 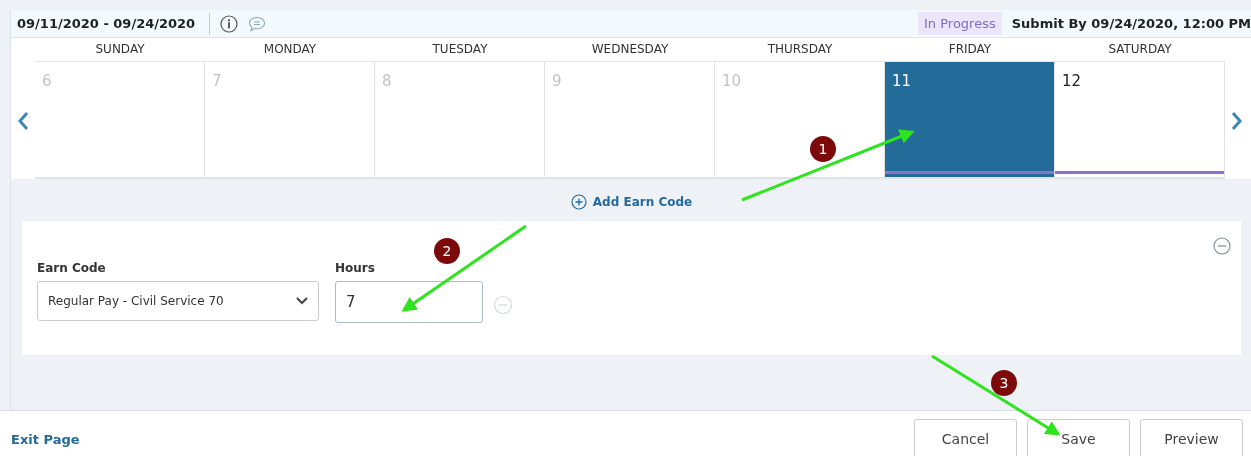 I want to click on footer-button: Preview, so click(x=1191, y=437).